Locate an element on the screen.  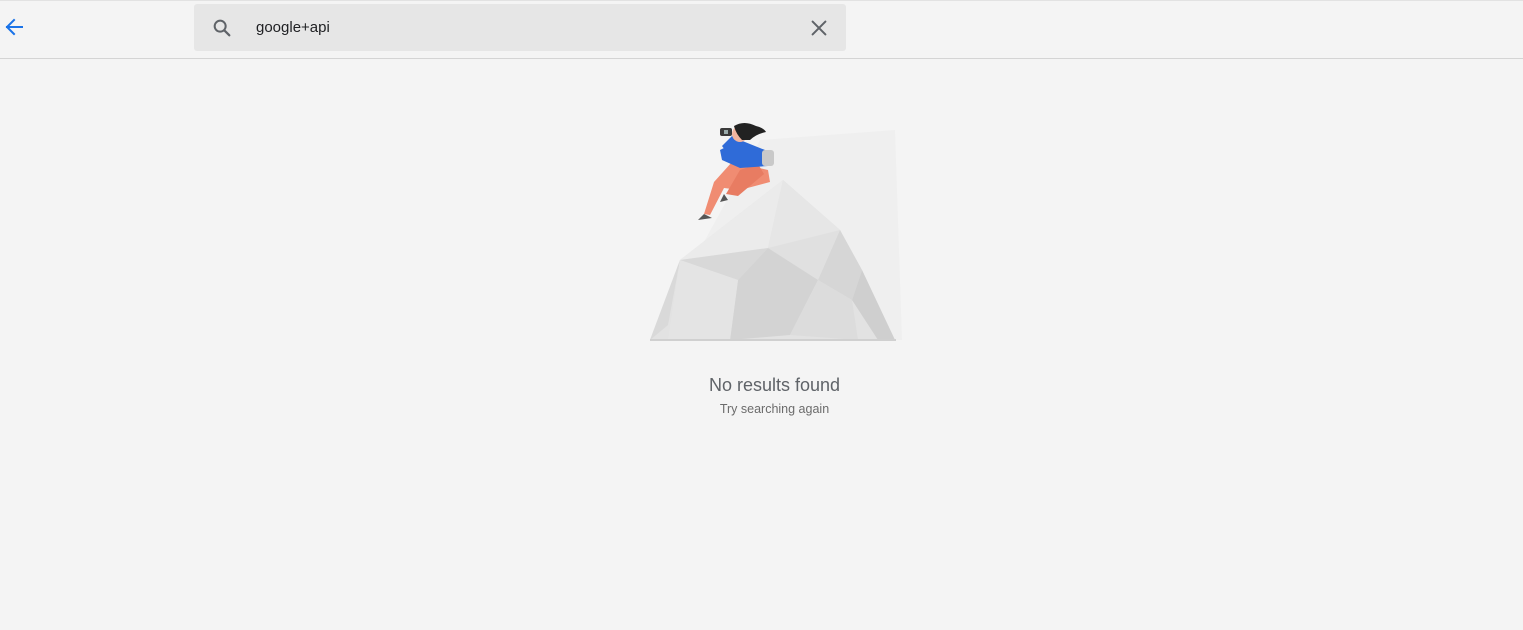
top-bar is located at coordinates (761, 29).